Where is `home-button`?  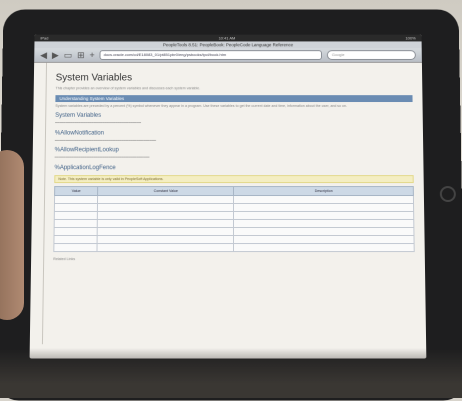 home-button is located at coordinates (448, 194).